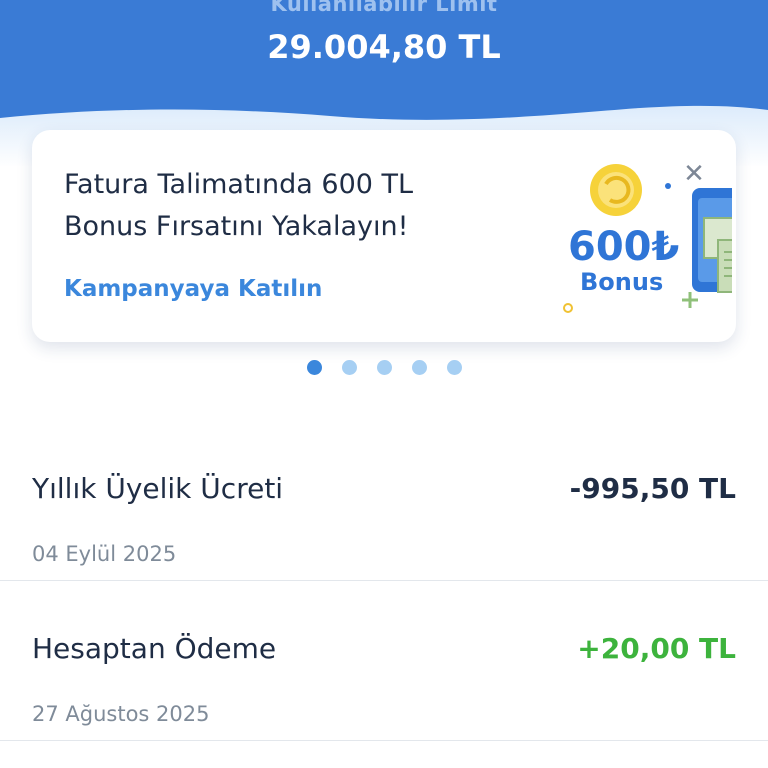  What do you see at coordinates (154, 648) in the screenshot?
I see `transaction-title: Hesaptan Ödeme` at bounding box center [154, 648].